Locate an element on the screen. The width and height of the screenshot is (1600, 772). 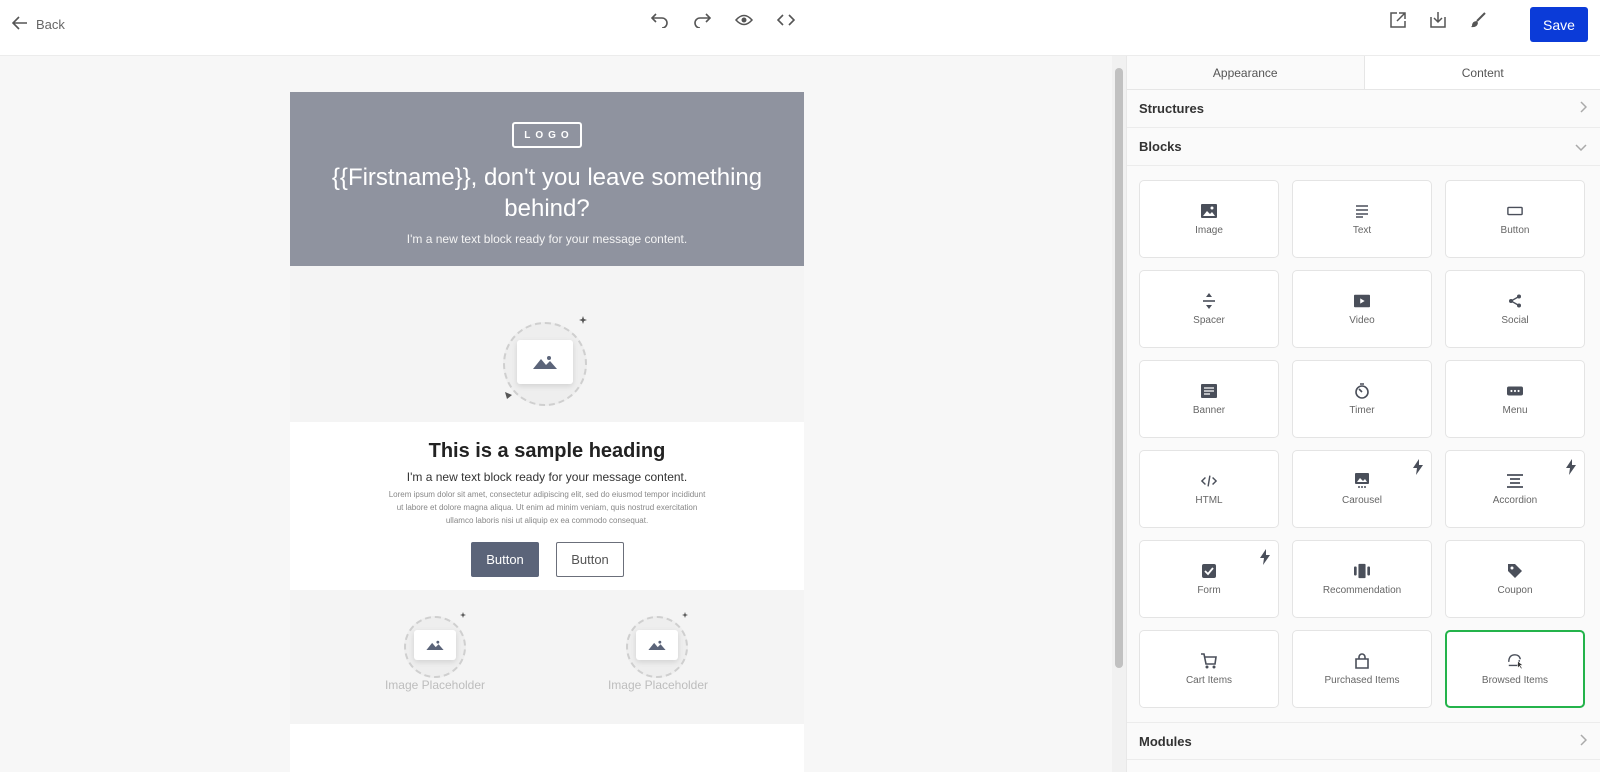
block-html: HTML is located at coordinates (1209, 489).